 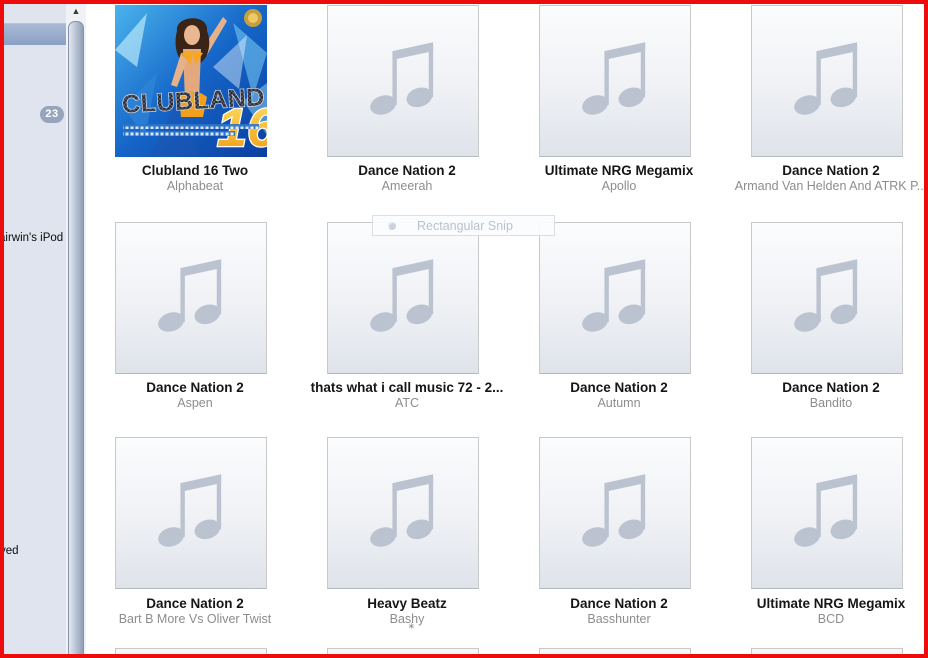 What do you see at coordinates (31, 238) in the screenshot?
I see `sidebar-item-ipod: airwin's iPod` at bounding box center [31, 238].